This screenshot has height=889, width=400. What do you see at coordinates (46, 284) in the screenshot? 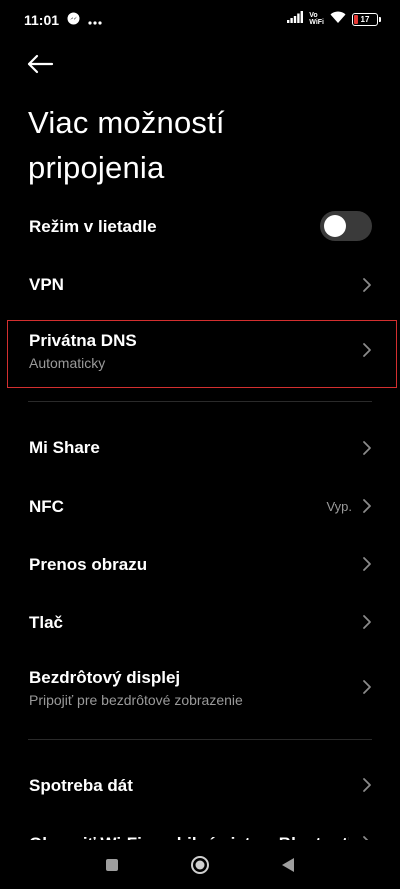
I see `vpn-label: VPN` at bounding box center [46, 284].